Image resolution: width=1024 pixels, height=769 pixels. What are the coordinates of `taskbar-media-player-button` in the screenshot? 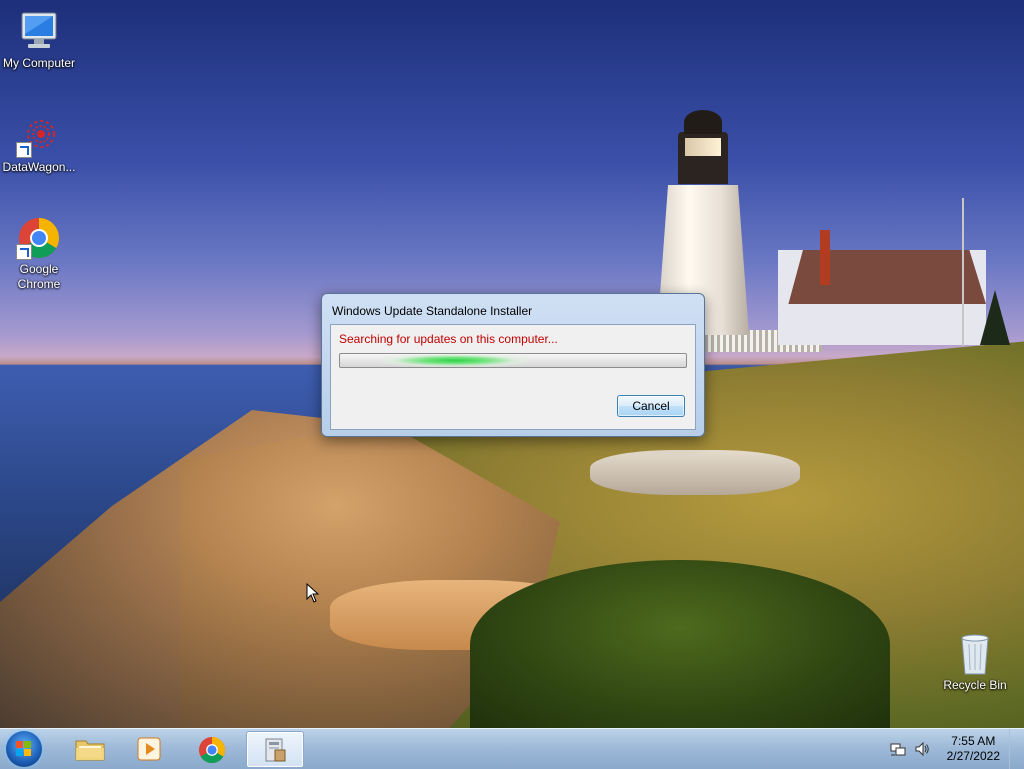 It's located at (150, 748).